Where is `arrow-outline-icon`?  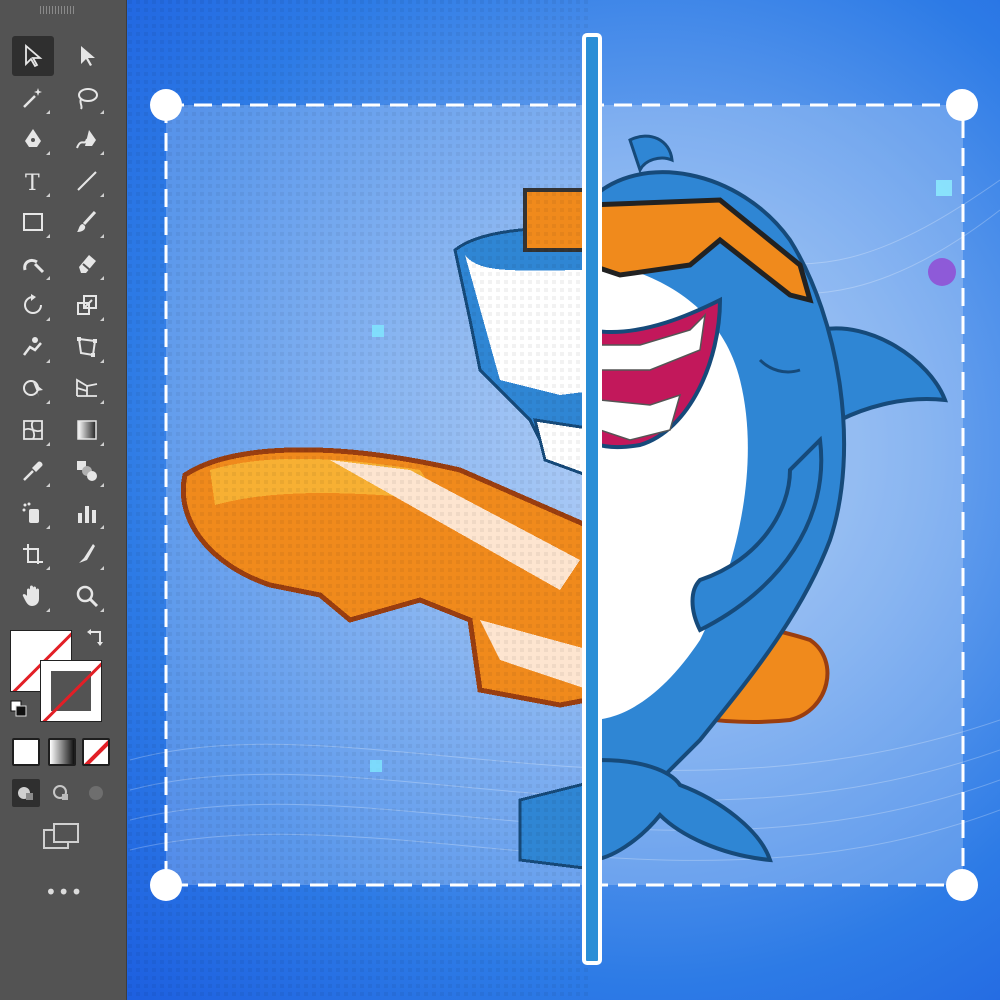
arrow-outline-icon is located at coordinates (34, 56).